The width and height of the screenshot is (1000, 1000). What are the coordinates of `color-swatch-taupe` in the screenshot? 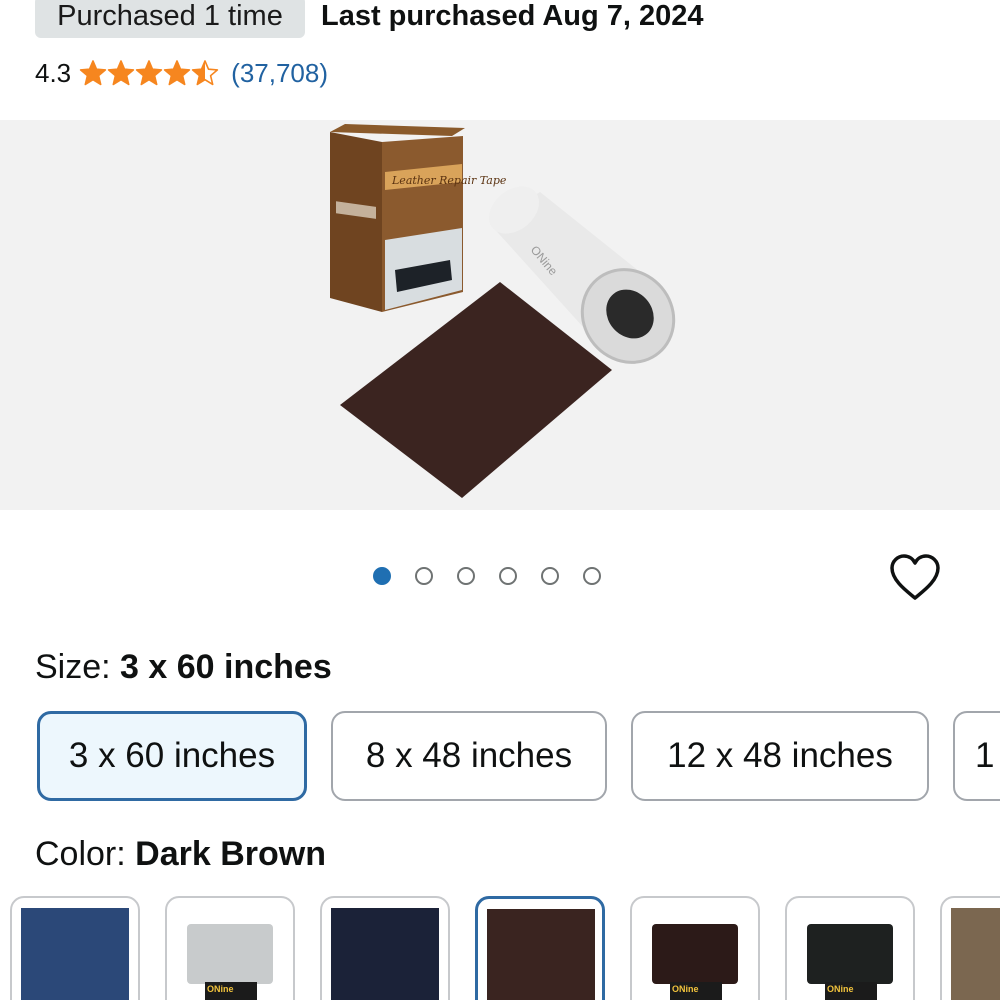 It's located at (970, 948).